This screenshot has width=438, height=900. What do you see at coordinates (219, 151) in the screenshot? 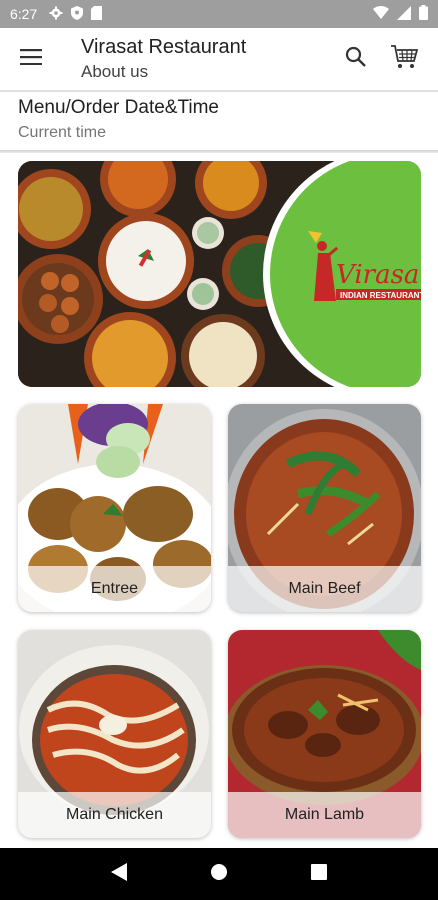
I see `section-divider` at bounding box center [219, 151].